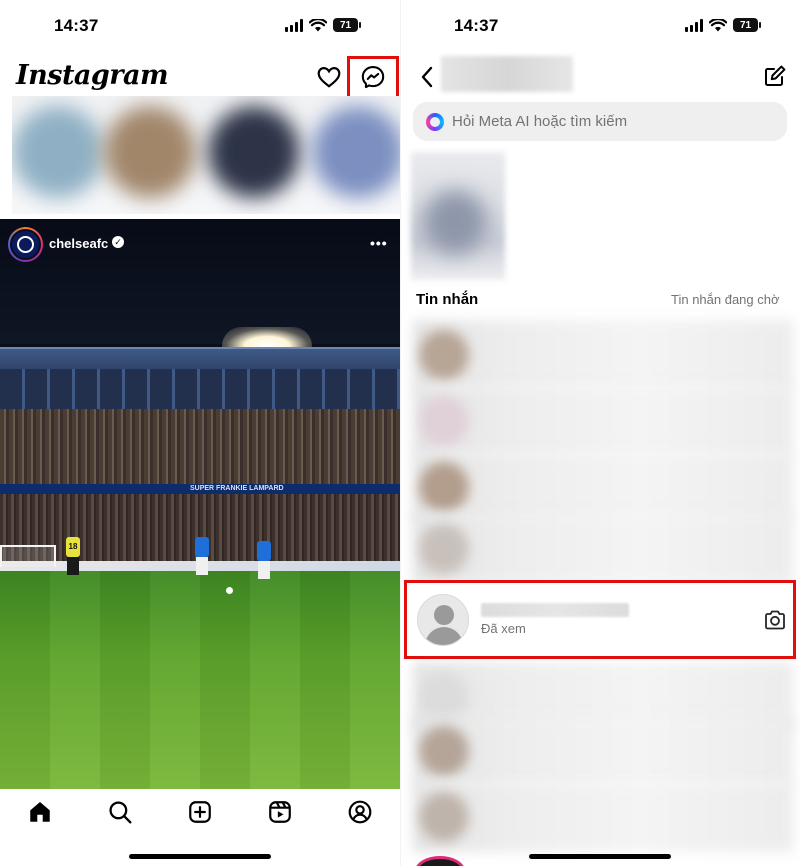 This screenshot has width=800, height=866. I want to click on goal-net, so click(28, 556).